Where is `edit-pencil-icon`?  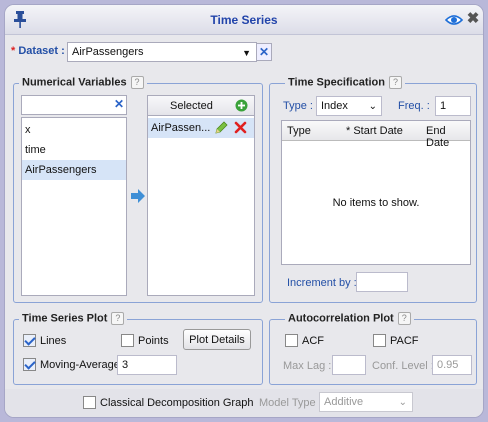 edit-pencil-icon is located at coordinates (221, 128).